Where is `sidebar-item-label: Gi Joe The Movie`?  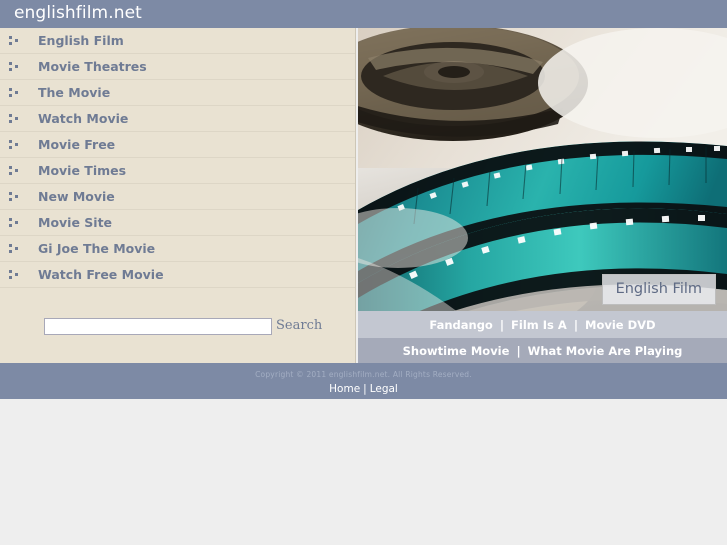
sidebar-item-label: Gi Joe The Movie is located at coordinates (97, 248).